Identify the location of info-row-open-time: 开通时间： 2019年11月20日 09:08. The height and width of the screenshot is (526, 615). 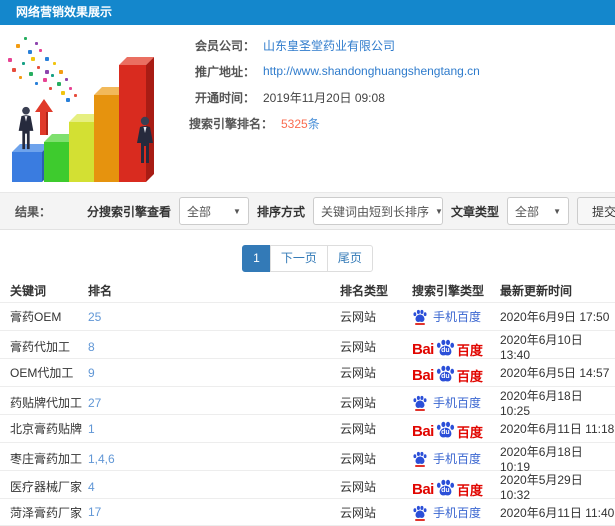
(400, 97).